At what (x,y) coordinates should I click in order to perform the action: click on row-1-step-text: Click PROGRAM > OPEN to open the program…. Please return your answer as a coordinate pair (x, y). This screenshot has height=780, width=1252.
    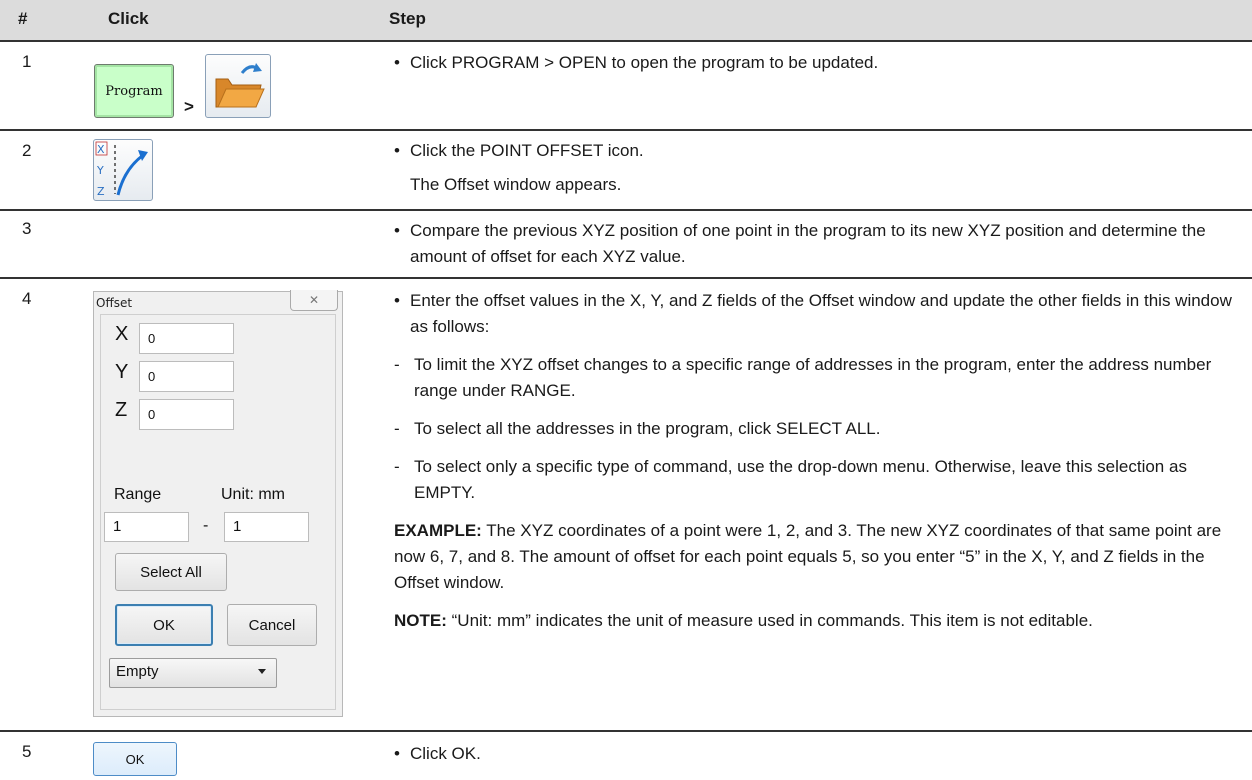
    Looking at the image, I should click on (644, 62).